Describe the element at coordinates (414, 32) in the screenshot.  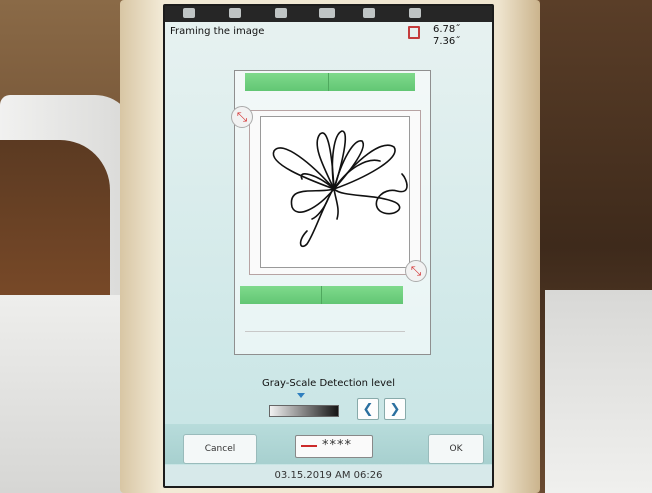
I see `frame-size-icon` at that location.